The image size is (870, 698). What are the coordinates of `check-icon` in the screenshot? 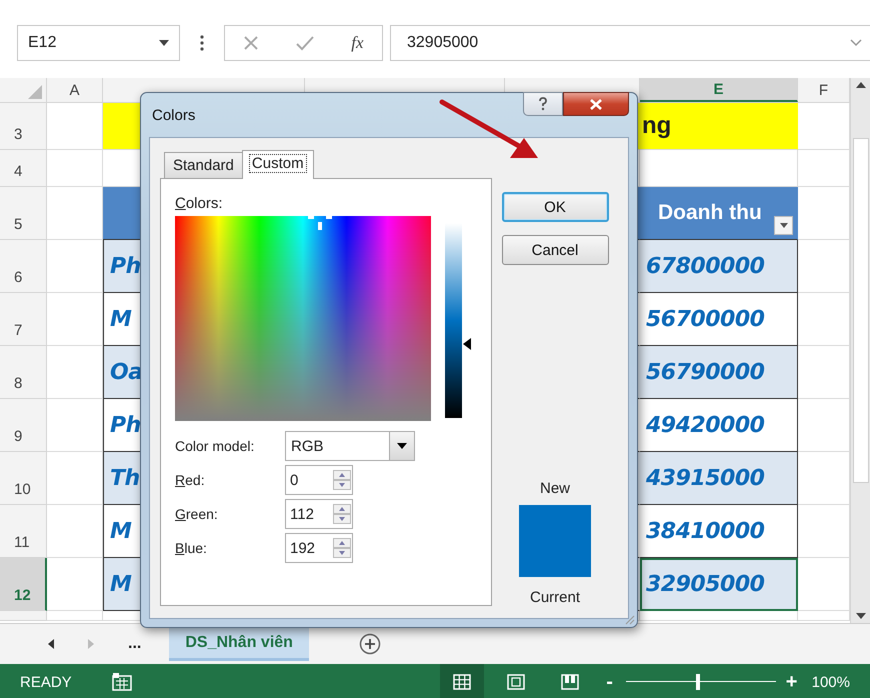 It's located at (305, 43).